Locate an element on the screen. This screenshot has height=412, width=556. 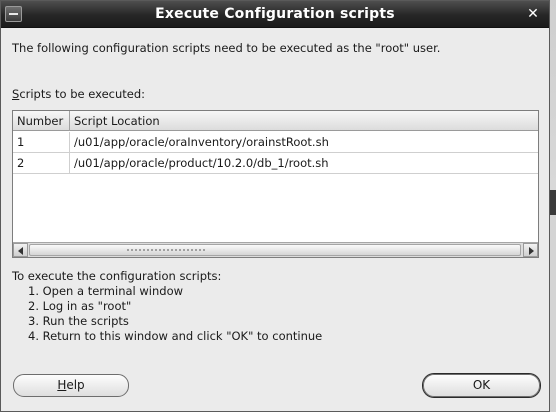
help-button: Help is located at coordinates (71, 385).